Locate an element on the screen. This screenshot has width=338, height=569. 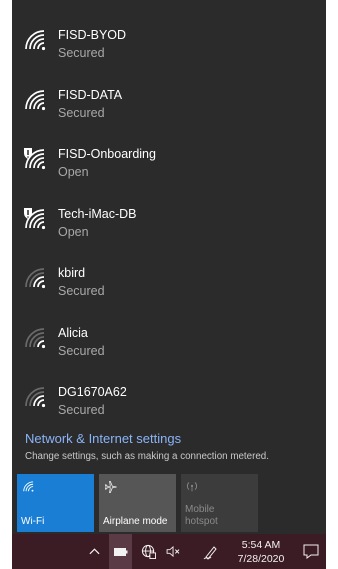
network-name: FISD-BYOD is located at coordinates (92, 35).